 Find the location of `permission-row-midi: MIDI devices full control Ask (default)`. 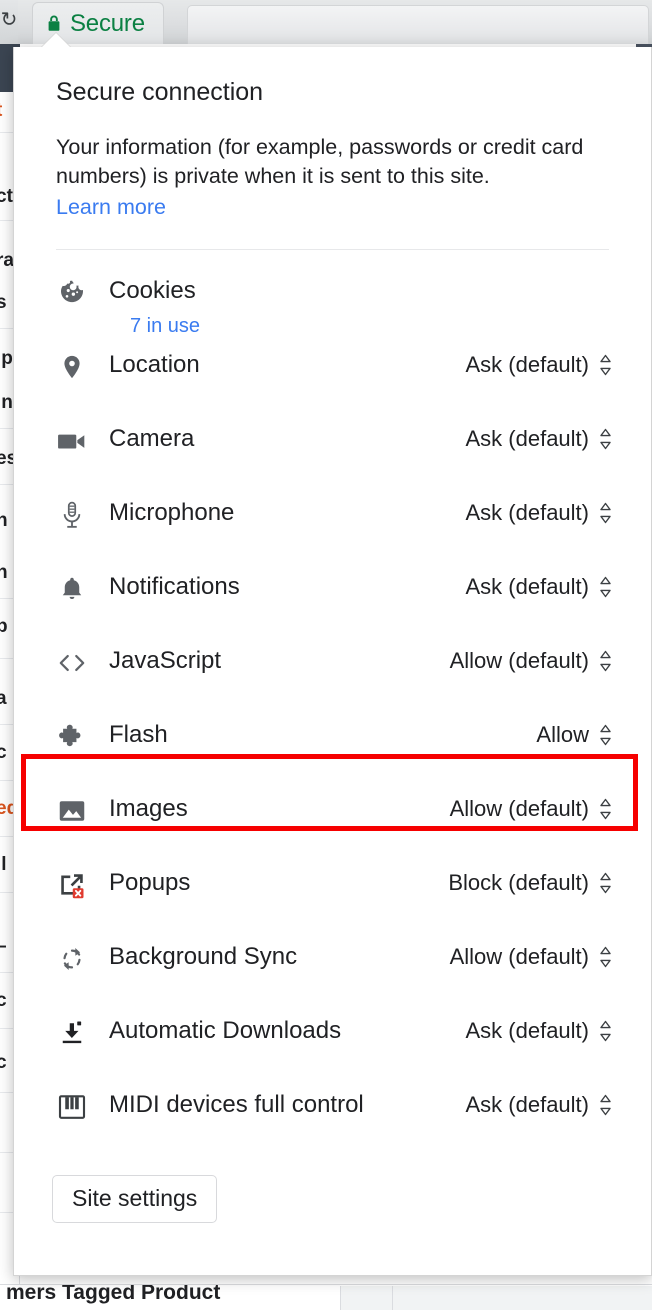

permission-row-midi: MIDI devices full control Ask (default) is located at coordinates (332, 1119).